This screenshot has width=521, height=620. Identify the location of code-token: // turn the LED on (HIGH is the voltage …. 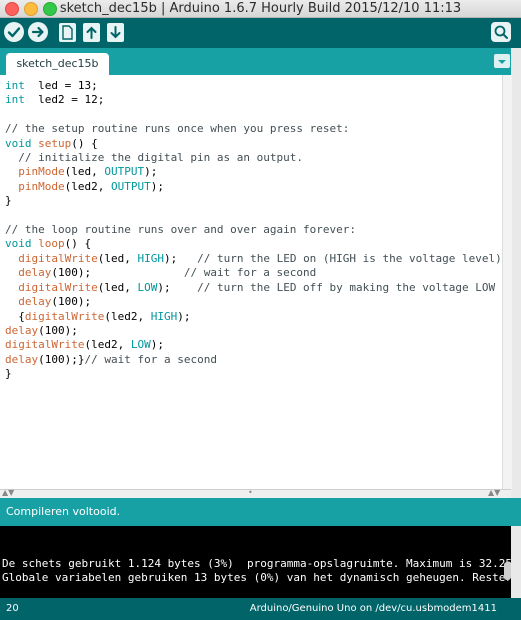
(339, 258).